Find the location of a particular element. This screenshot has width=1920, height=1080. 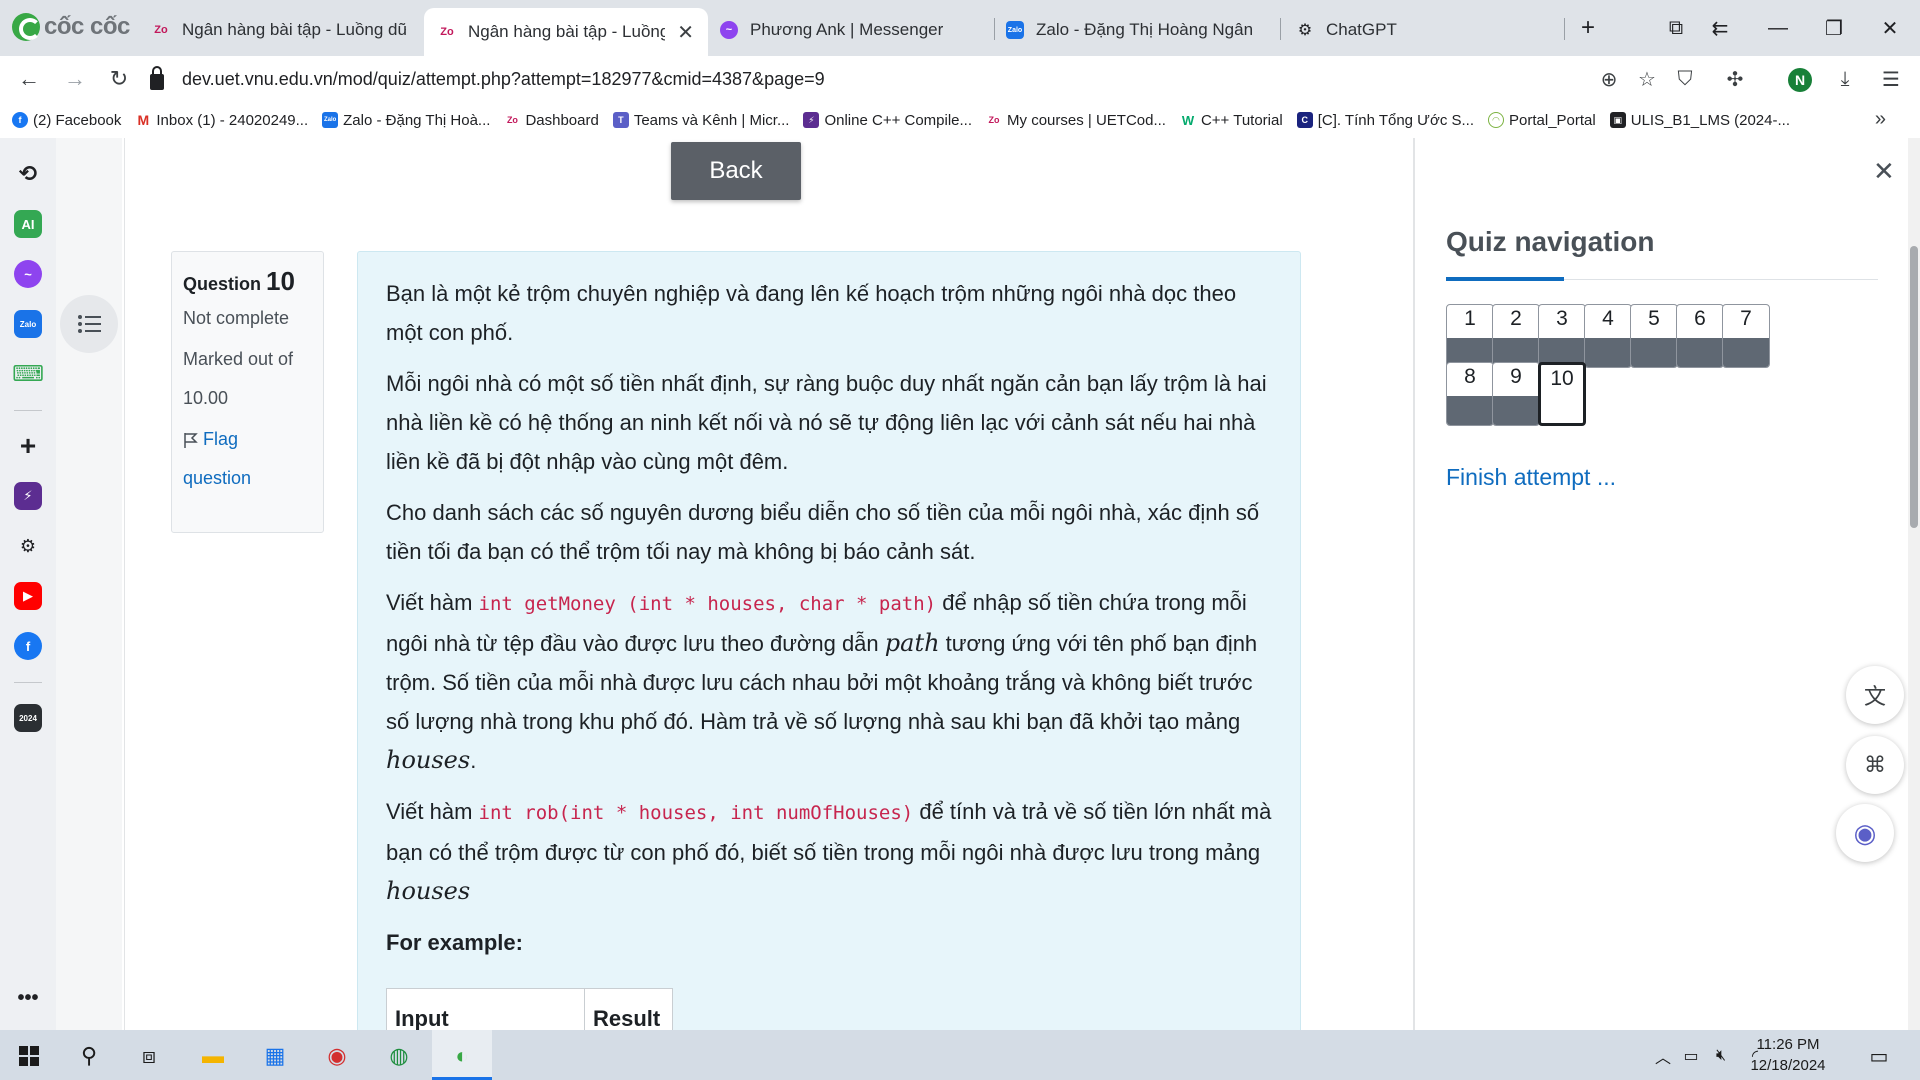

chrome-icon: ◍ is located at coordinates (399, 1056).